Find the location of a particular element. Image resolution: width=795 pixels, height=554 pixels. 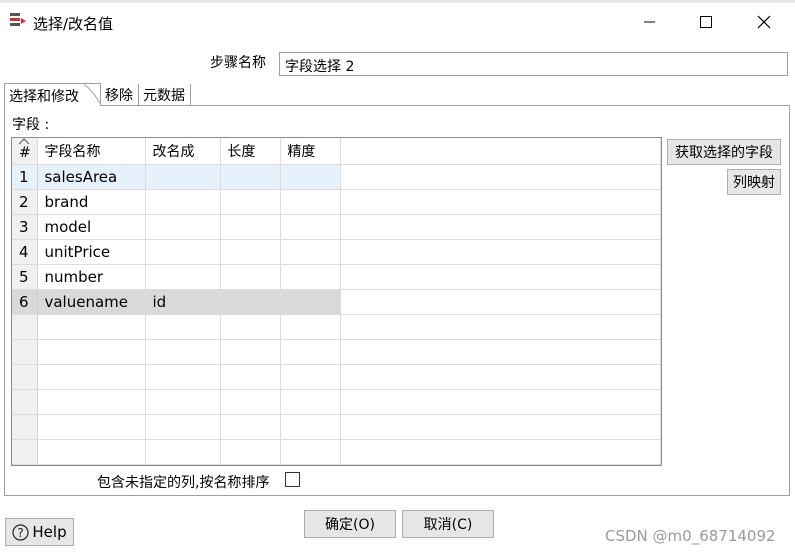

tab-metadata: 元数据 is located at coordinates (164, 94).